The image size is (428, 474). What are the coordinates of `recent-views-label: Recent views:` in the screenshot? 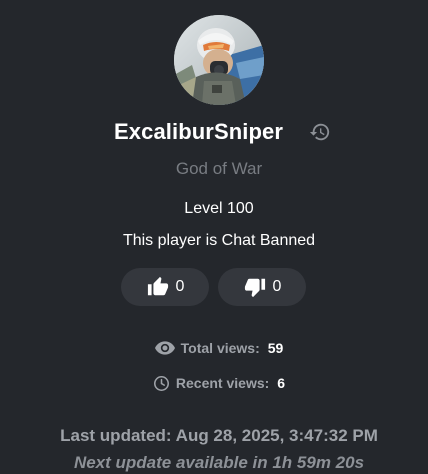 It's located at (222, 383).